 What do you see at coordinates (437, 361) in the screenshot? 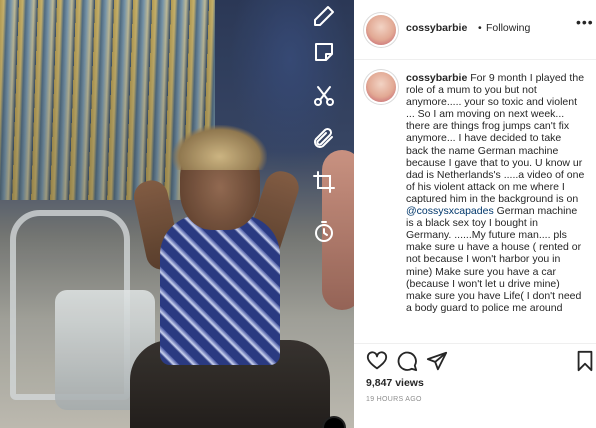
I see `share-icon` at bounding box center [437, 361].